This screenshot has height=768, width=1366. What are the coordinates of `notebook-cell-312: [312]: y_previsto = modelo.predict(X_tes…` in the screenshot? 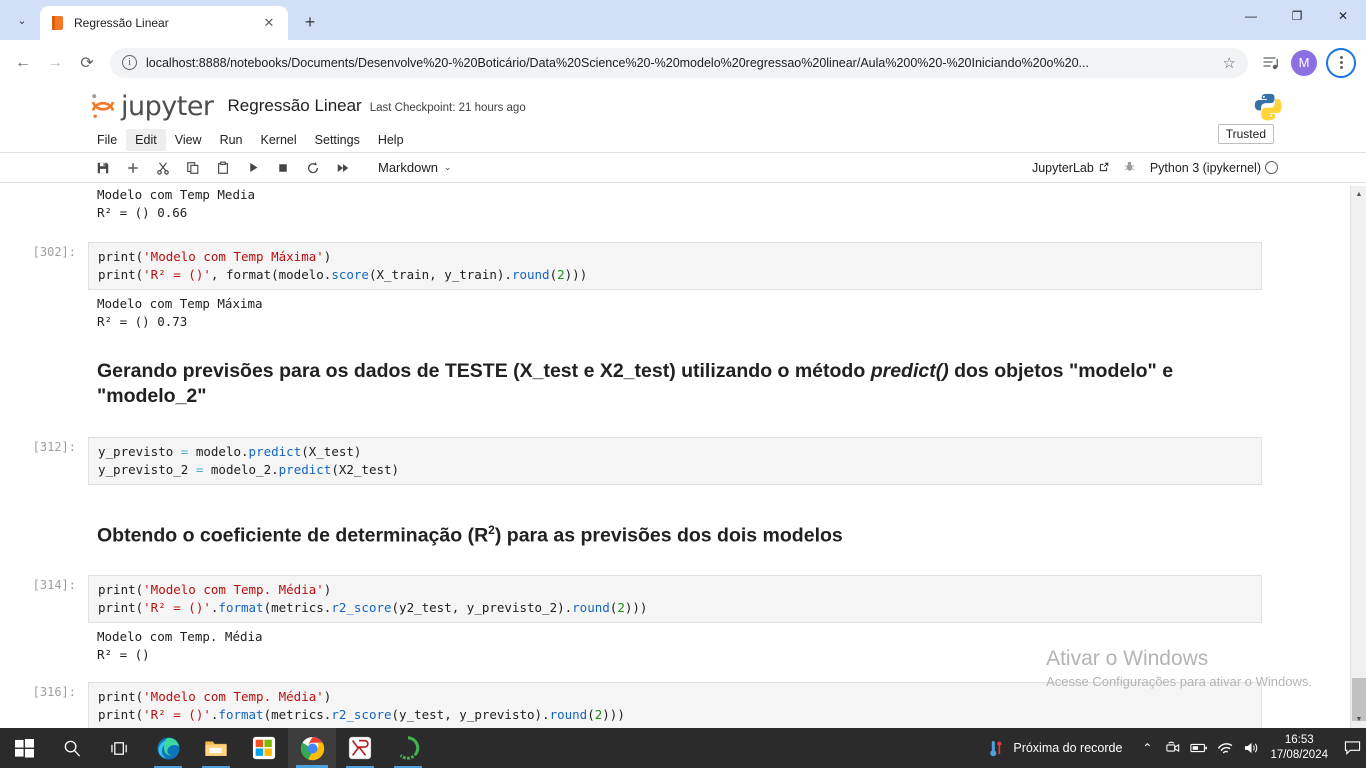 It's located at (647, 461).